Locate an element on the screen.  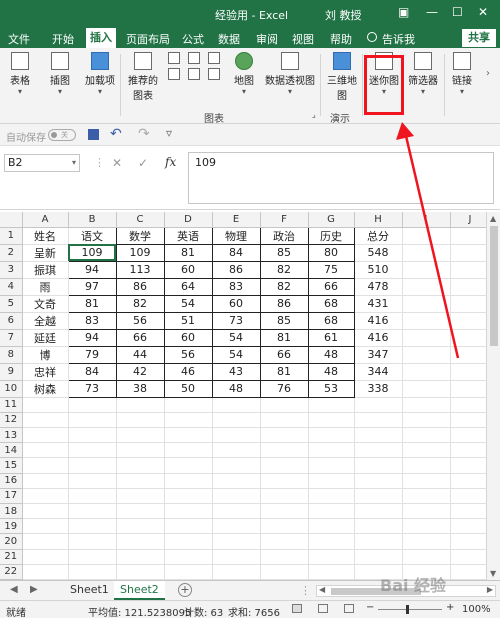
cell: 73 is located at coordinates (92, 388).